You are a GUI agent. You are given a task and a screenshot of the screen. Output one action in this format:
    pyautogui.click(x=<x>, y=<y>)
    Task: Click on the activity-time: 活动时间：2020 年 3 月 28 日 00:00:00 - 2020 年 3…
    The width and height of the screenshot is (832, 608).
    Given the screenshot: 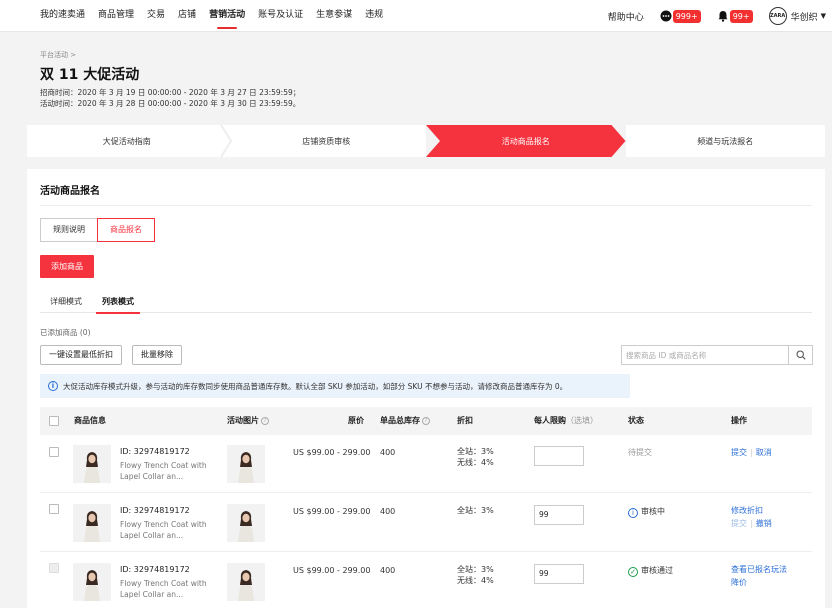 What is the action you would take?
    pyautogui.click(x=170, y=103)
    